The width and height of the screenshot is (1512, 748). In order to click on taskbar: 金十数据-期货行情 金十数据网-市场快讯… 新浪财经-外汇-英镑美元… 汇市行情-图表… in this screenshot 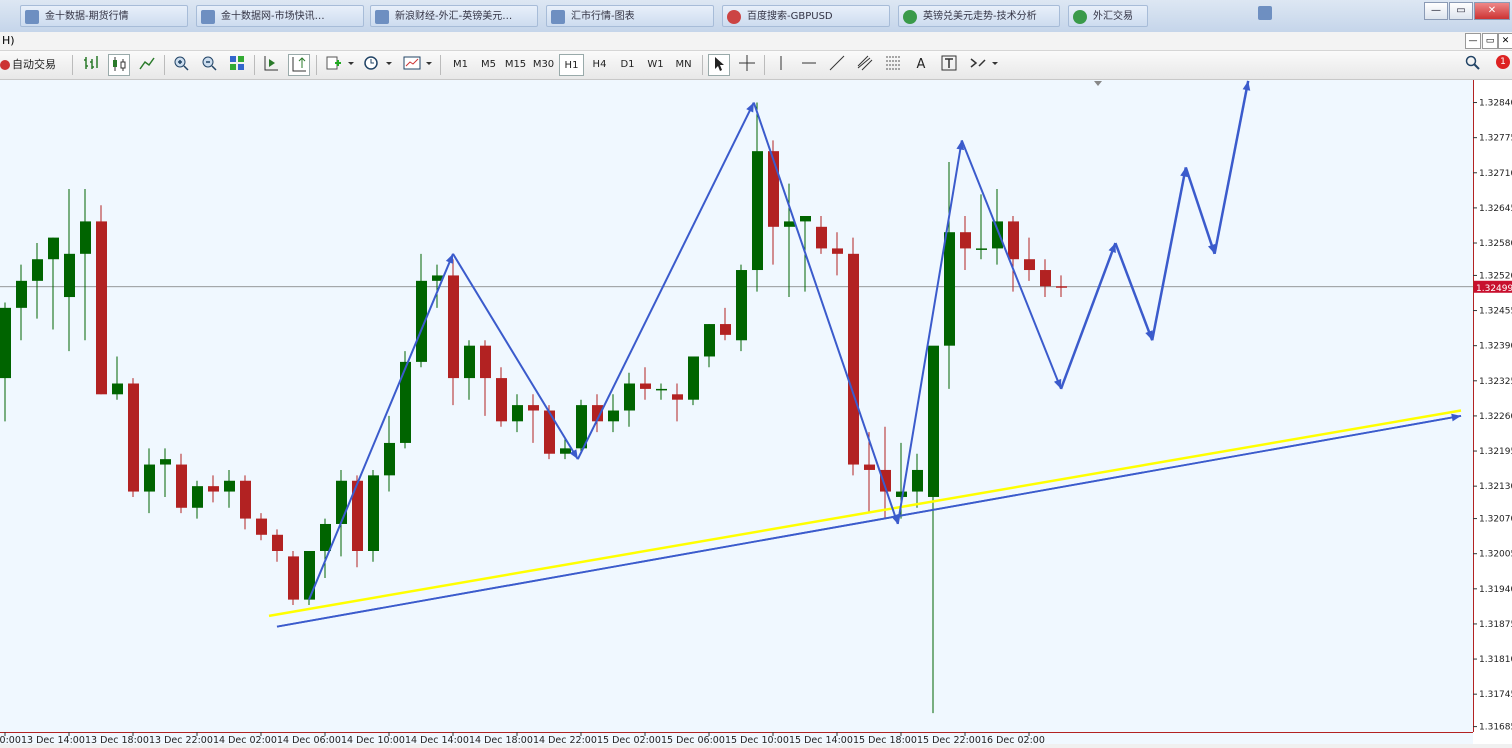, I will do `click(756, 16)`.